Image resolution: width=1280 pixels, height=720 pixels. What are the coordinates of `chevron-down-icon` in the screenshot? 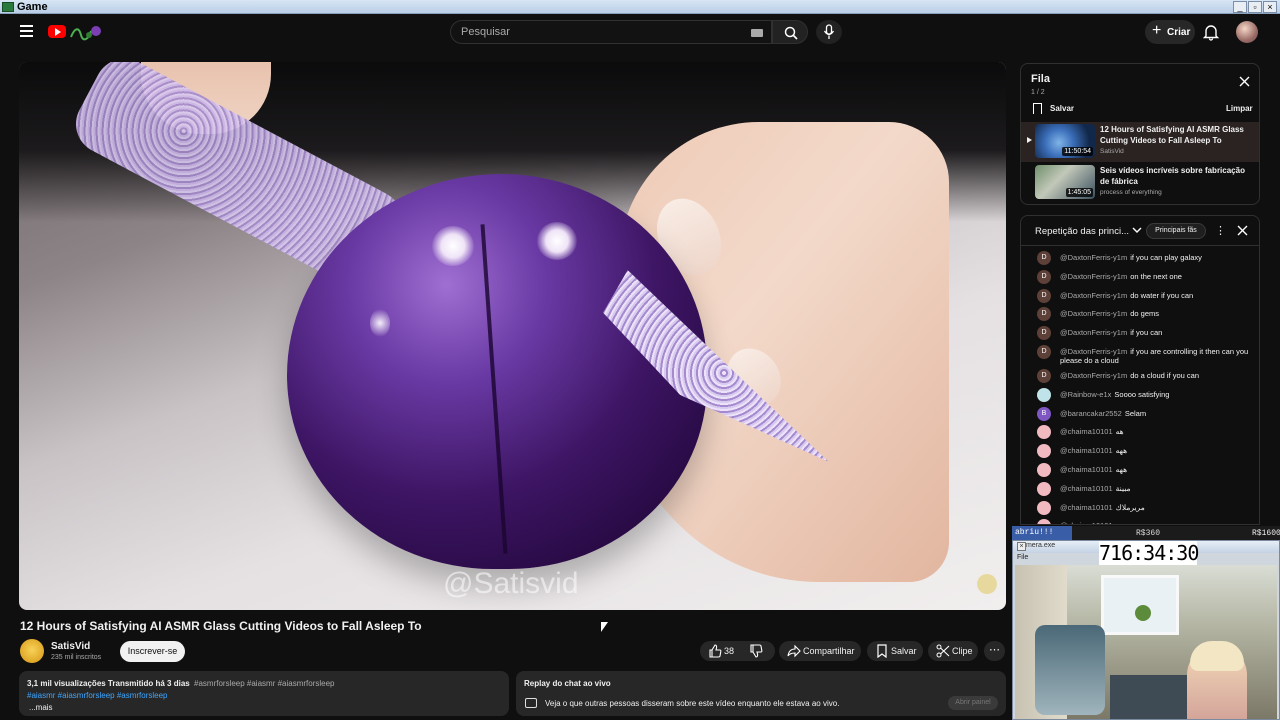 It's located at (1137, 230).